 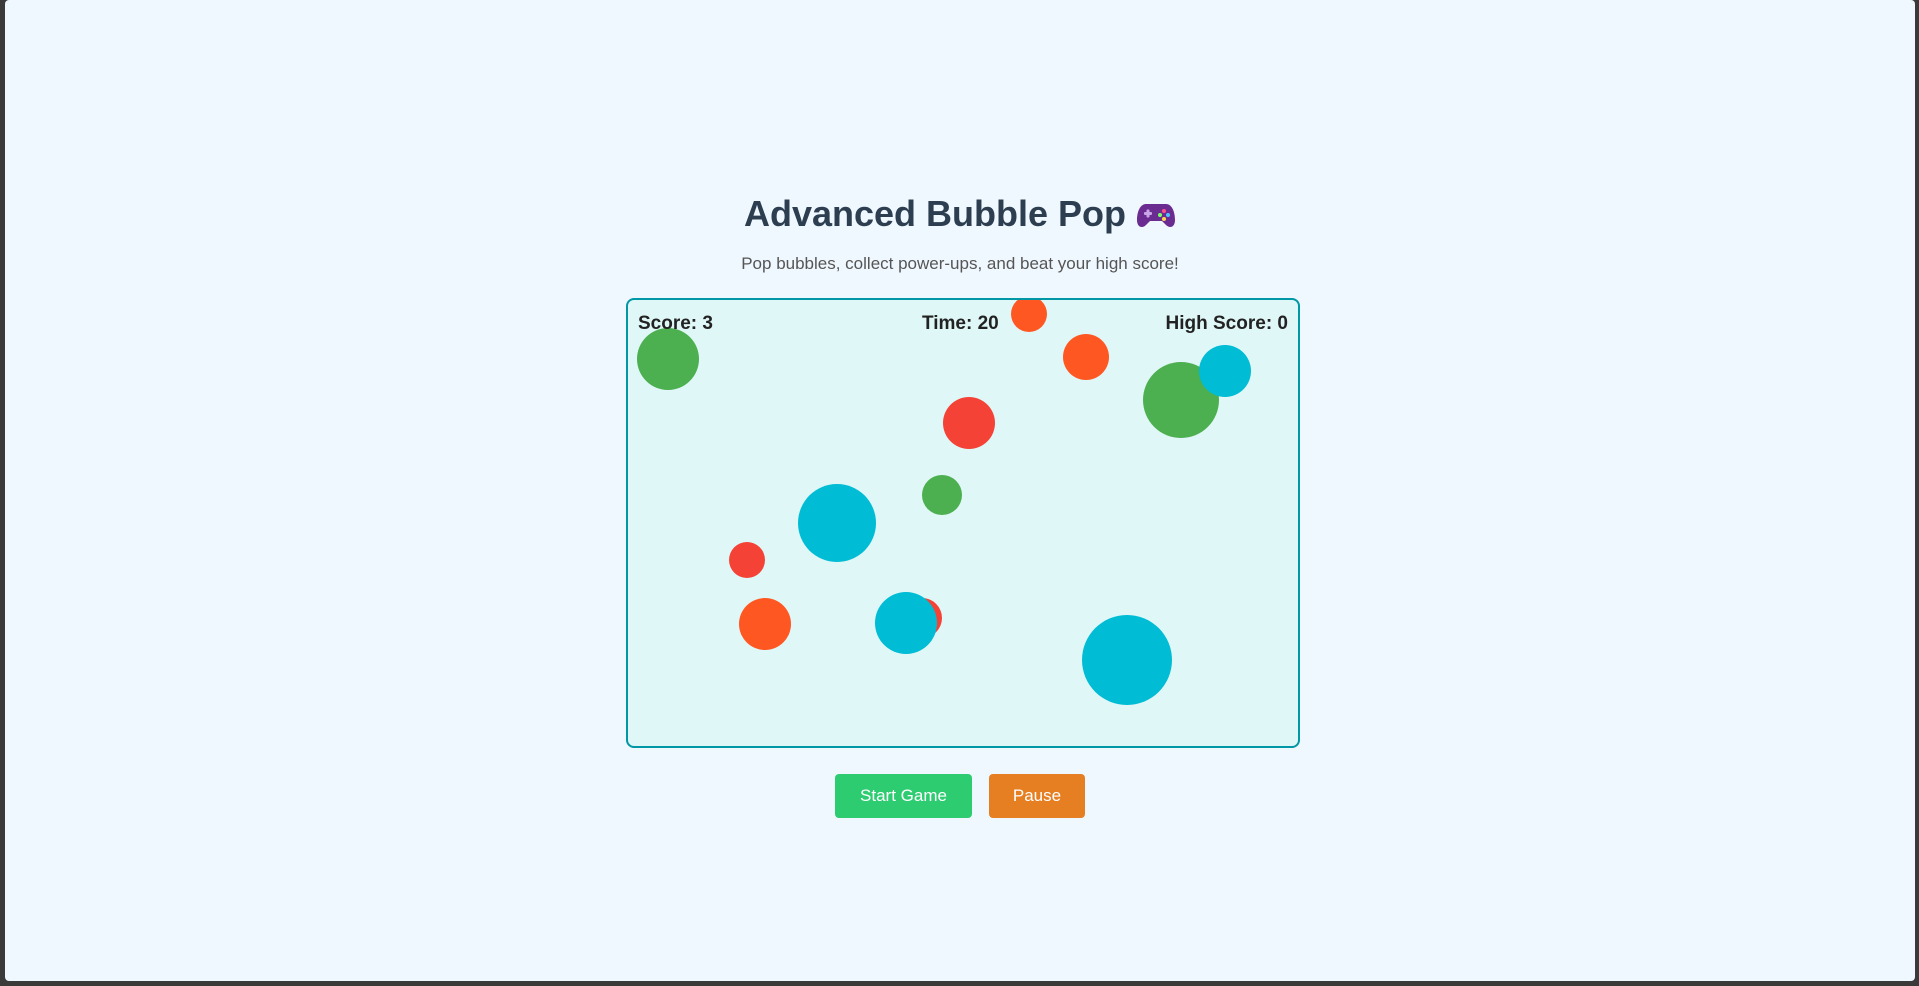 I want to click on page-title: Advanced Bubble Pop, so click(x=960, y=214).